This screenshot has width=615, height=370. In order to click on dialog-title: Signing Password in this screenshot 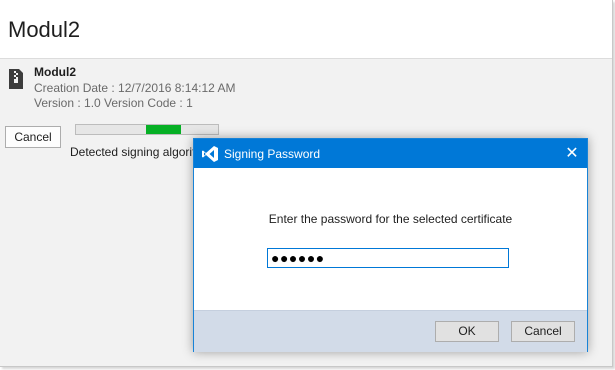, I will do `click(272, 154)`.